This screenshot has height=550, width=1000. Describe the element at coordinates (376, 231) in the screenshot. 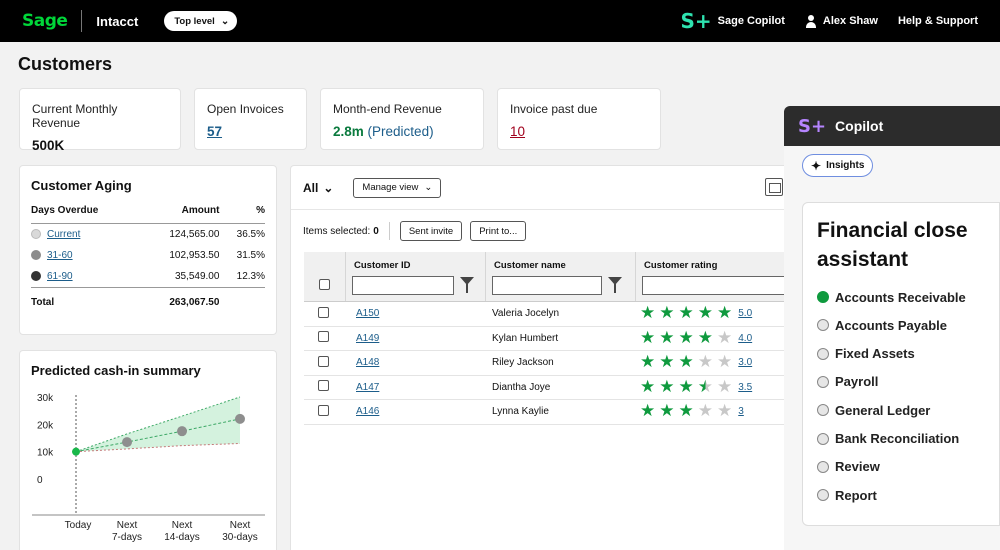

I see `items-selected-count: 0` at that location.